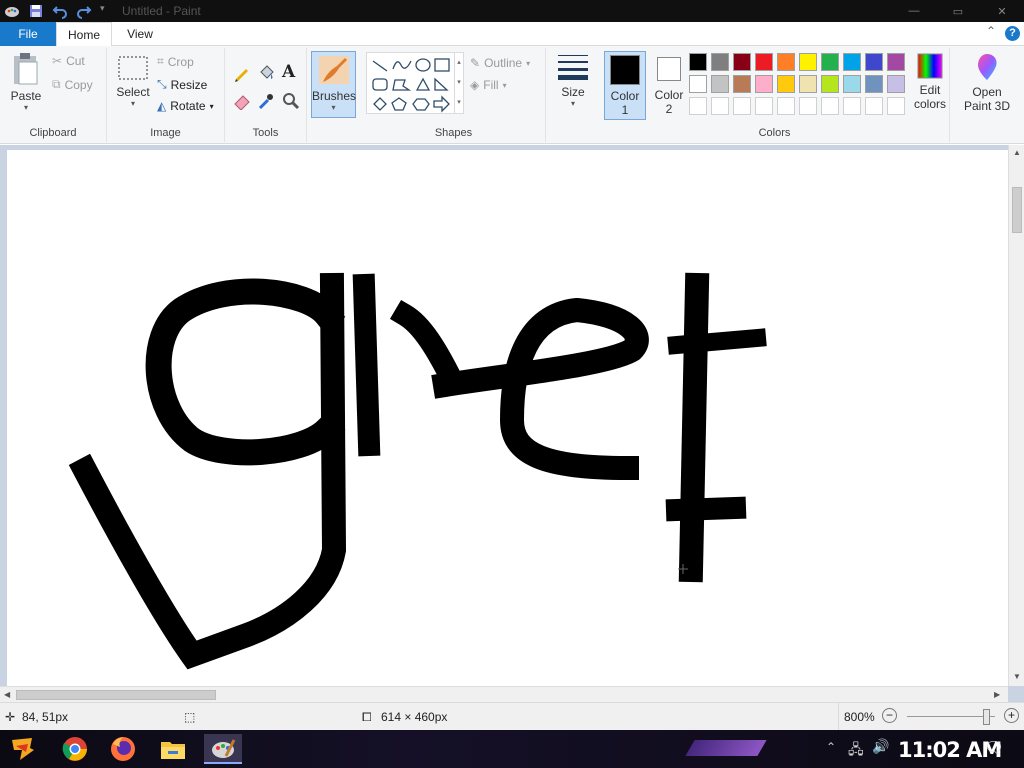 The width and height of the screenshot is (1024, 768). I want to click on scroll-right-icon: ▶, so click(997, 694).